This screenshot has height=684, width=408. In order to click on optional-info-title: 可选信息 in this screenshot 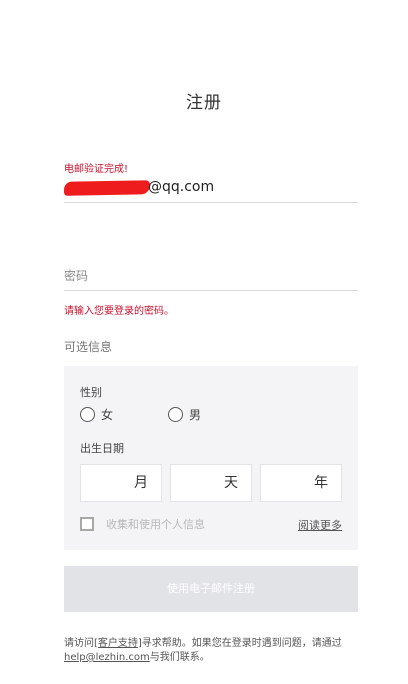, I will do `click(88, 347)`.